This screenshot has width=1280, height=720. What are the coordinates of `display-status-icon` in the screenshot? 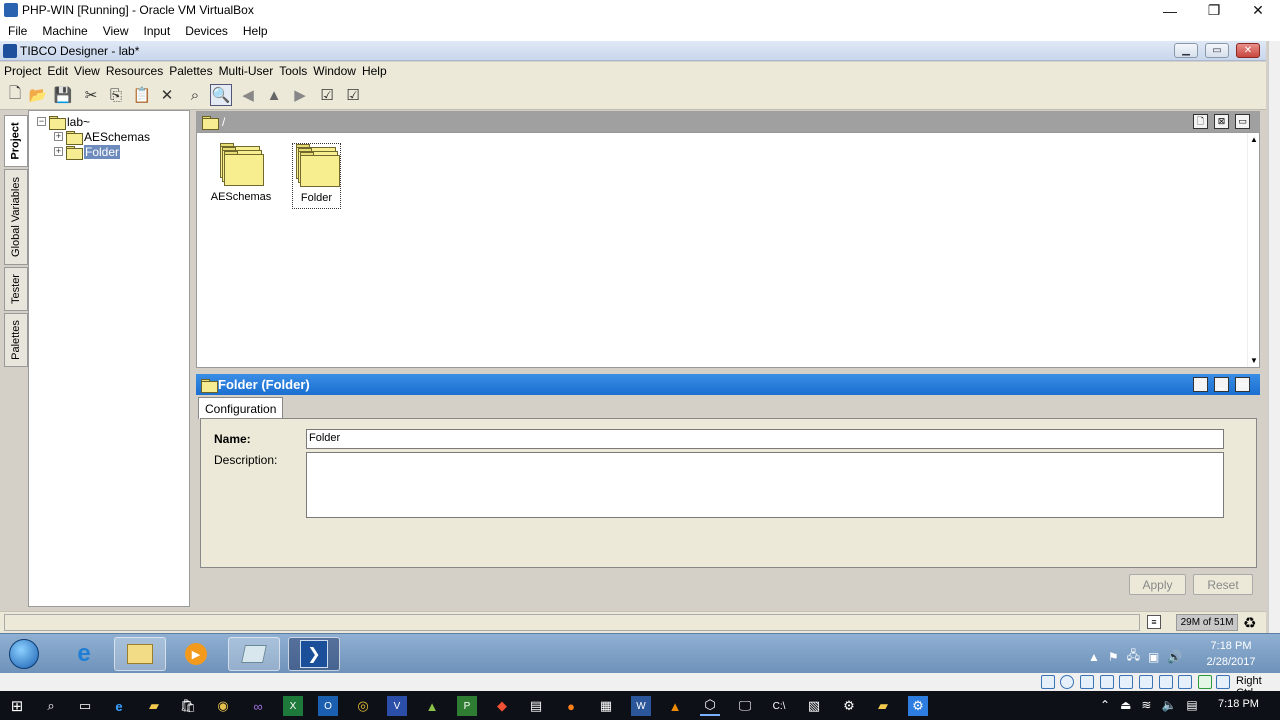 It's located at (1166, 682).